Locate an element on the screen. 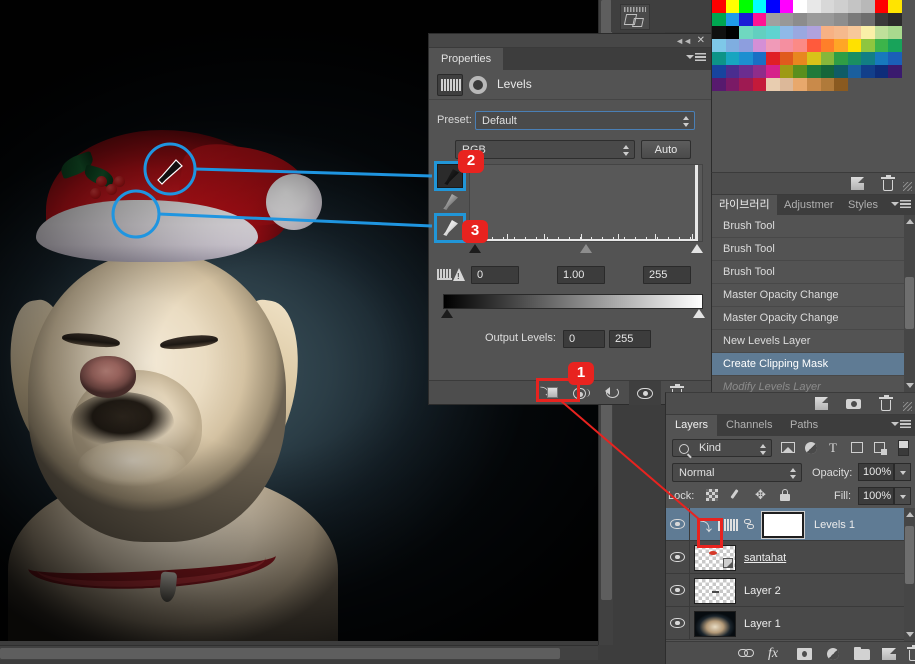  scrollbar-thumb is located at coordinates (909, 555).